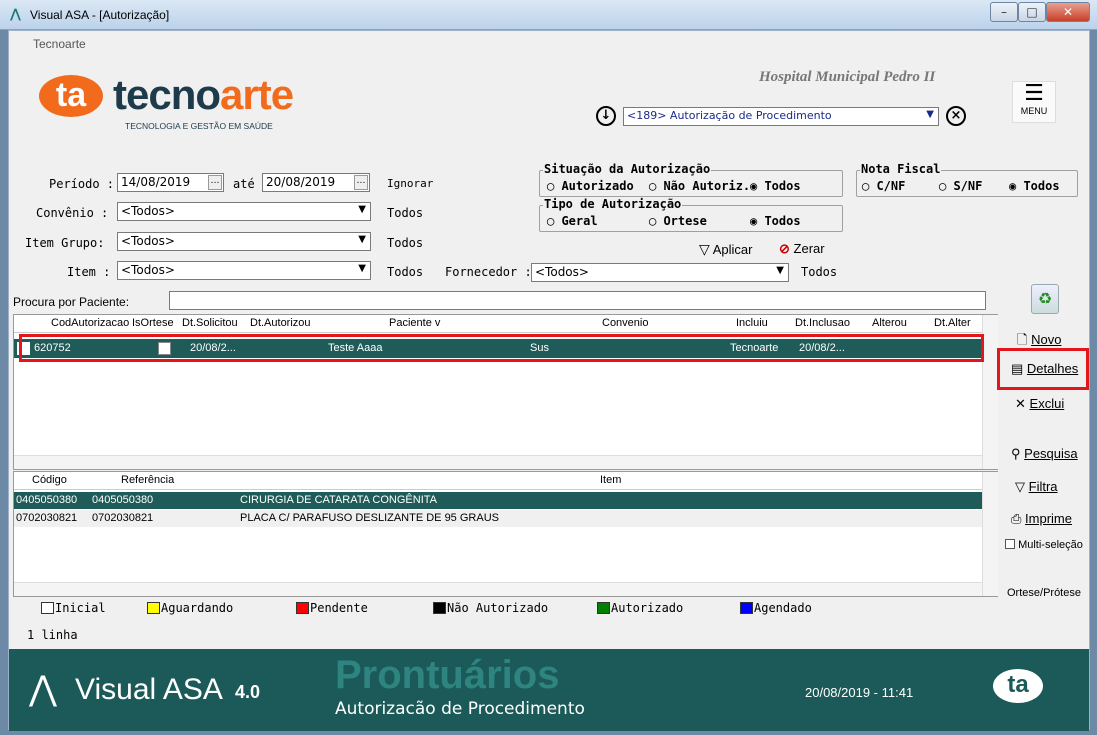 The height and width of the screenshot is (735, 1097). What do you see at coordinates (627, 169) in the screenshot?
I see `situacao-title: Situação da Autorização` at bounding box center [627, 169].